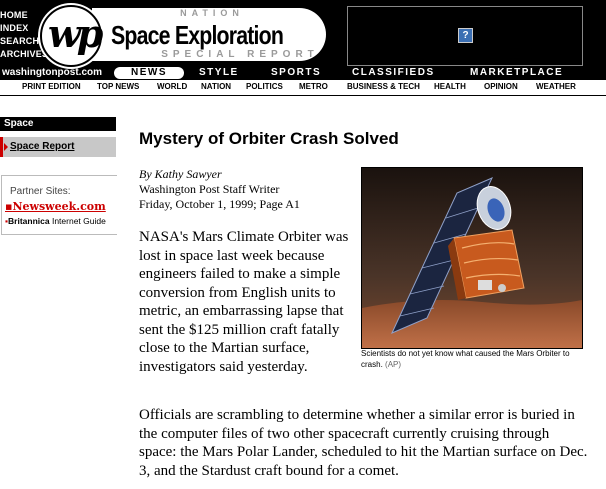  I want to click on sidebar-item-space-report: Space Report, so click(58, 147).